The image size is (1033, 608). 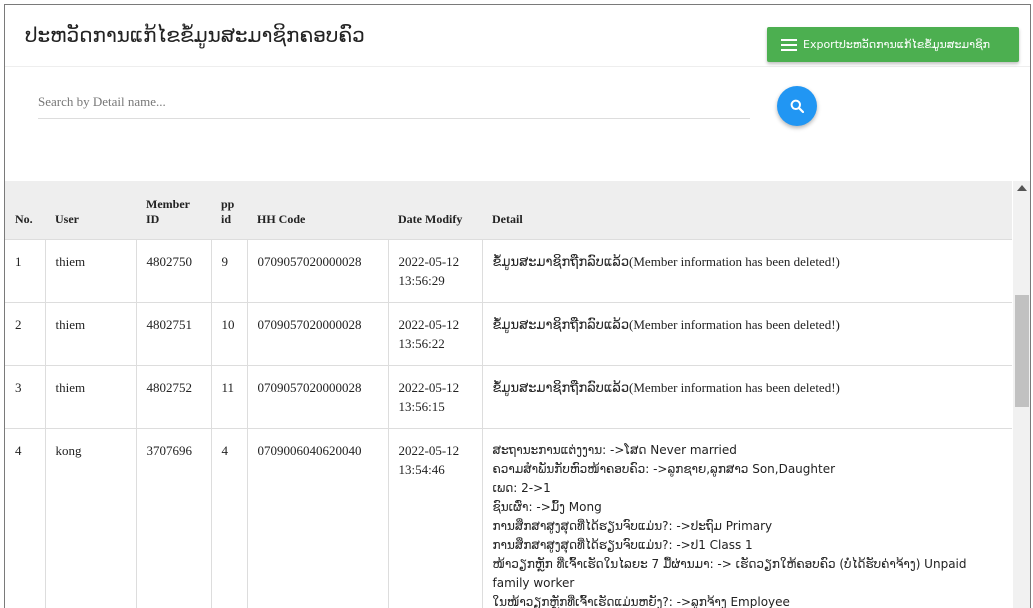 I want to click on search-field, so click(x=394, y=103).